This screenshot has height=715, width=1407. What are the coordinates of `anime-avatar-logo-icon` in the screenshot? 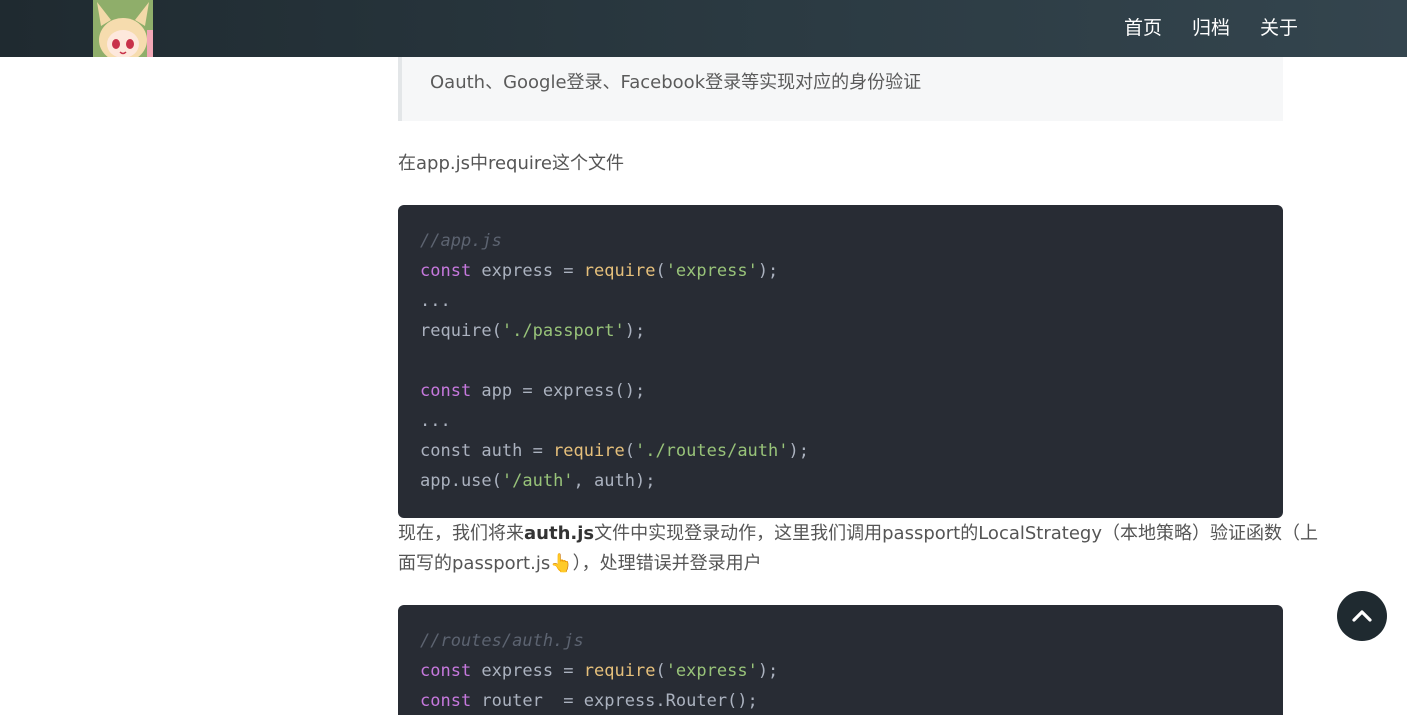 It's located at (123, 28).